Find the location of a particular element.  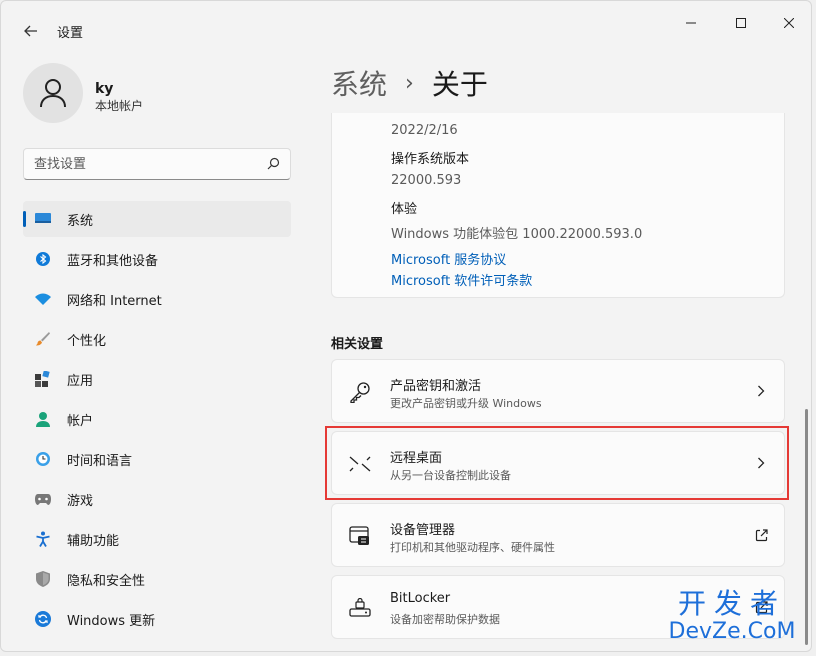

watermark: 开发者 DevZe.CoM is located at coordinates (732, 617).